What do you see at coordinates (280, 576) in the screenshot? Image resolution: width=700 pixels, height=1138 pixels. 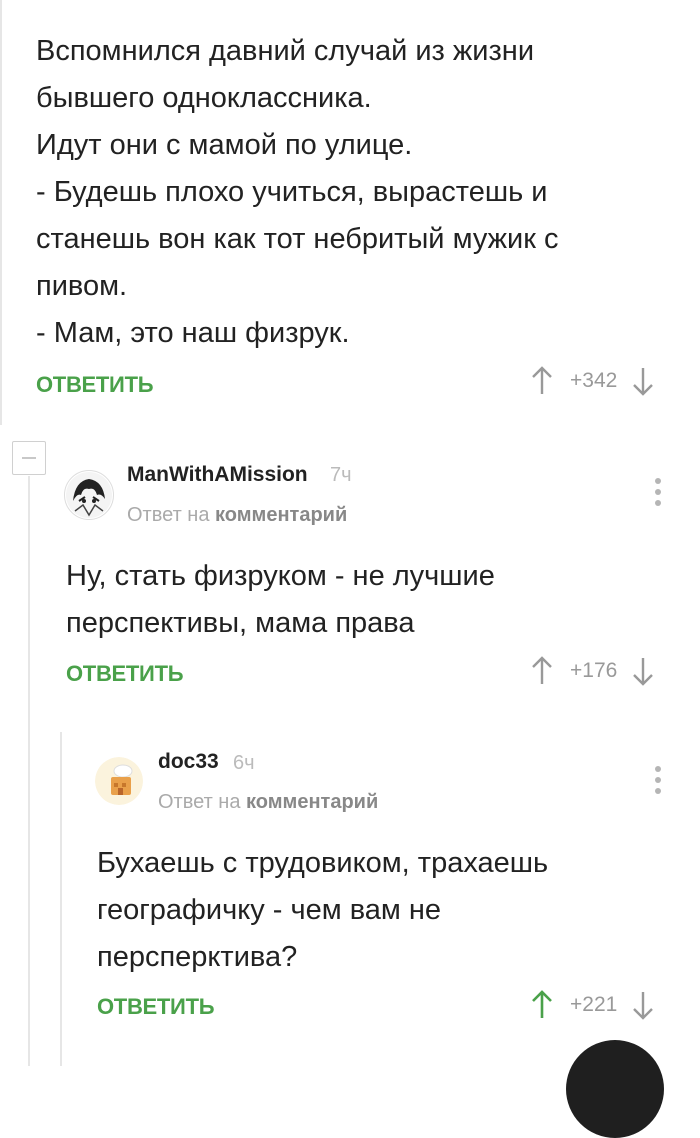 I see `comment-line: Ну, стать физруком - не лучшие` at bounding box center [280, 576].